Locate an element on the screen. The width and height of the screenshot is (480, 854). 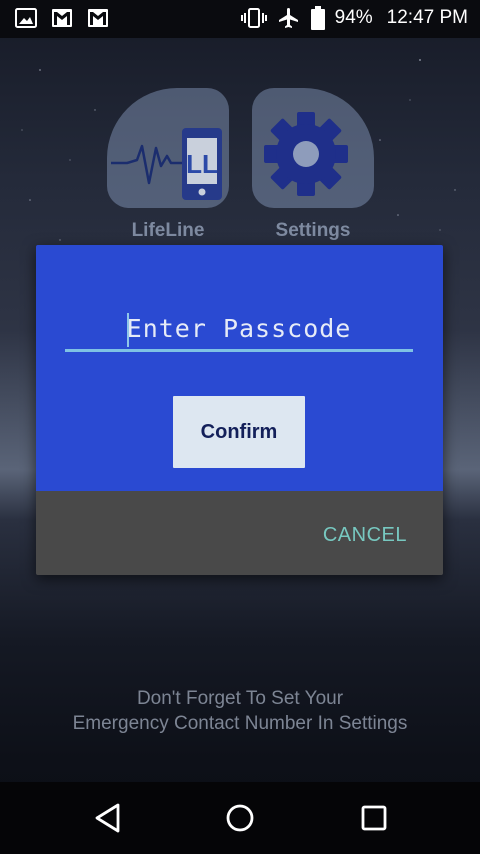
reminder-text-line2: Emergency Contact Number In Settings is located at coordinates (240, 723).